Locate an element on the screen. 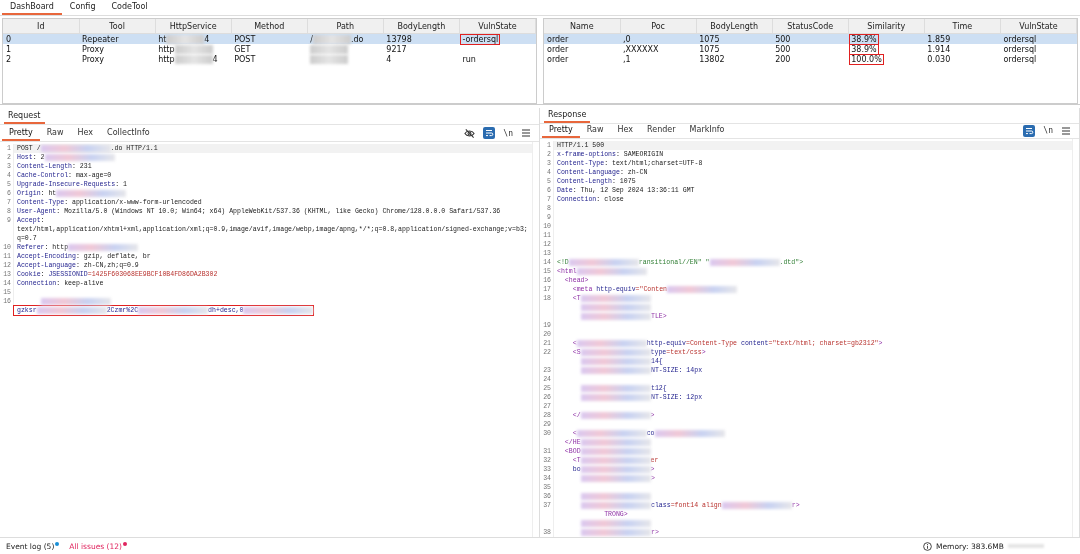  table-cell: 0.030 is located at coordinates (939, 59).